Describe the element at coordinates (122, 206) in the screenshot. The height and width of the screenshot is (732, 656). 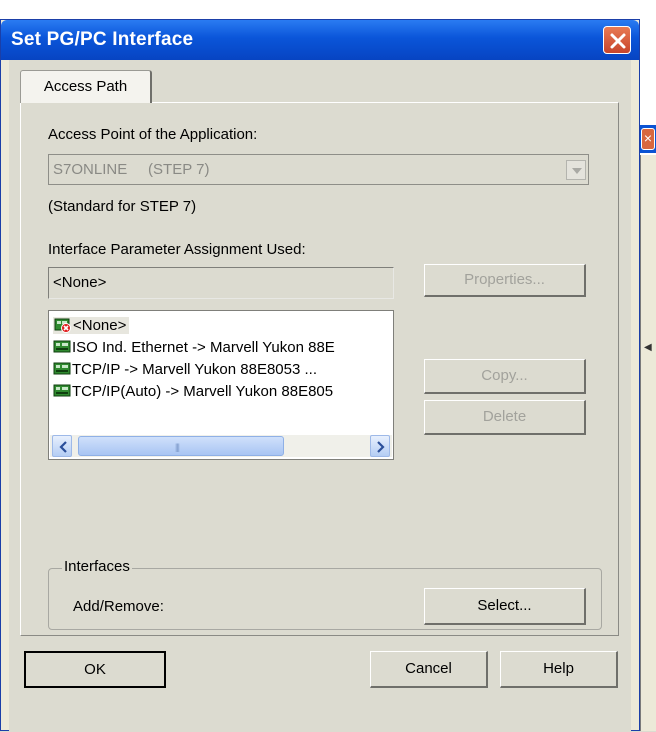
I see `access-point-note: (Standard for STEP 7)` at that location.